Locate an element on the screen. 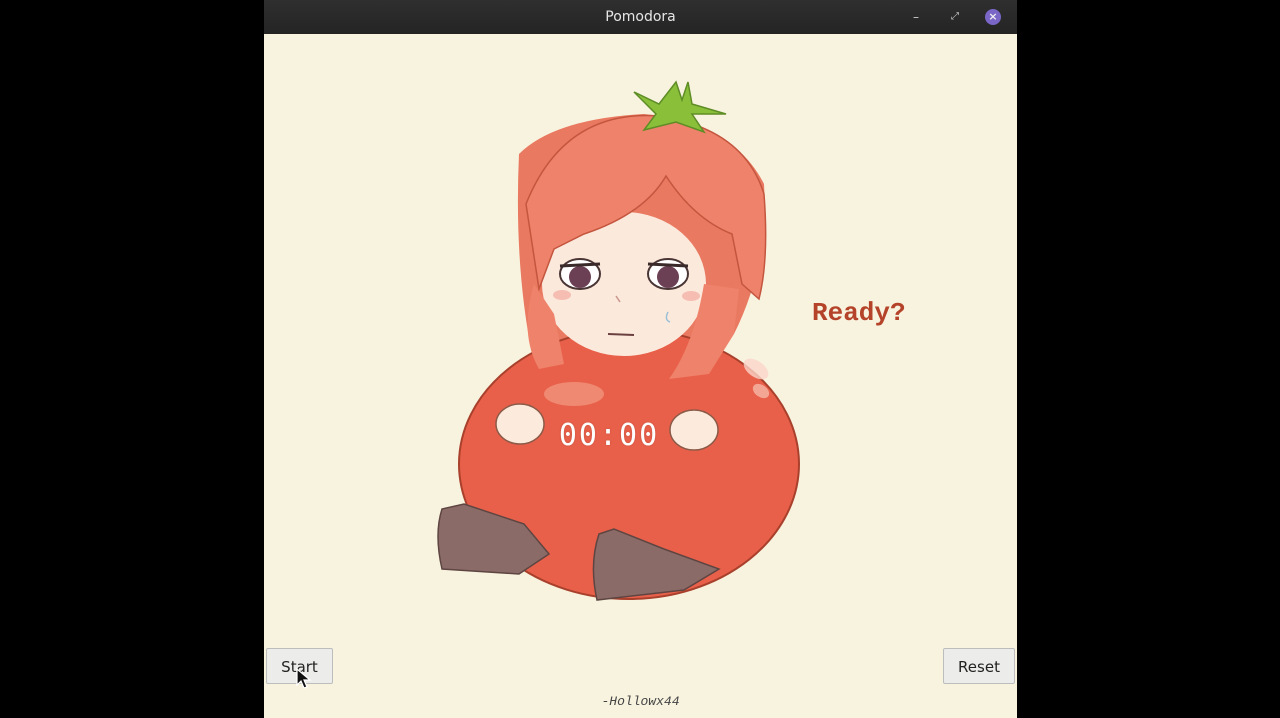  status-text: Ready? is located at coordinates (859, 313).